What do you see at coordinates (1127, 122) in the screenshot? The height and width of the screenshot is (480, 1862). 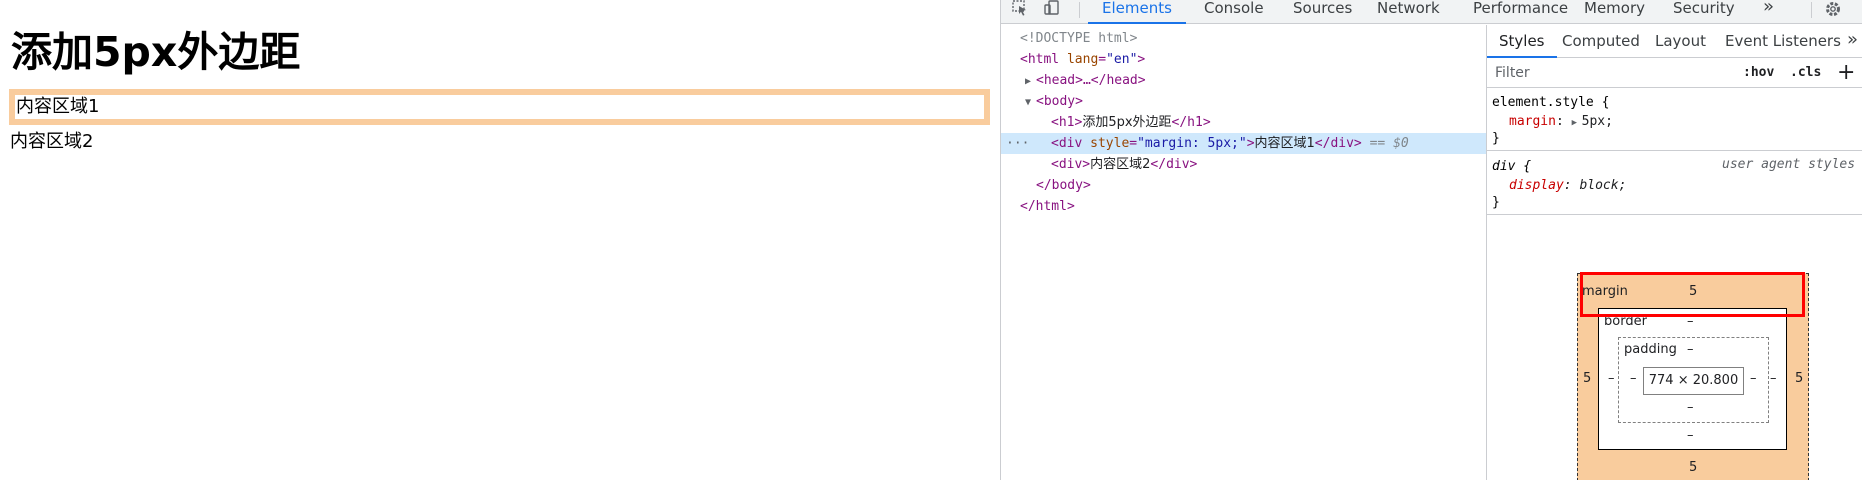 I see `h1-node-text: 添加5px外边距` at bounding box center [1127, 122].